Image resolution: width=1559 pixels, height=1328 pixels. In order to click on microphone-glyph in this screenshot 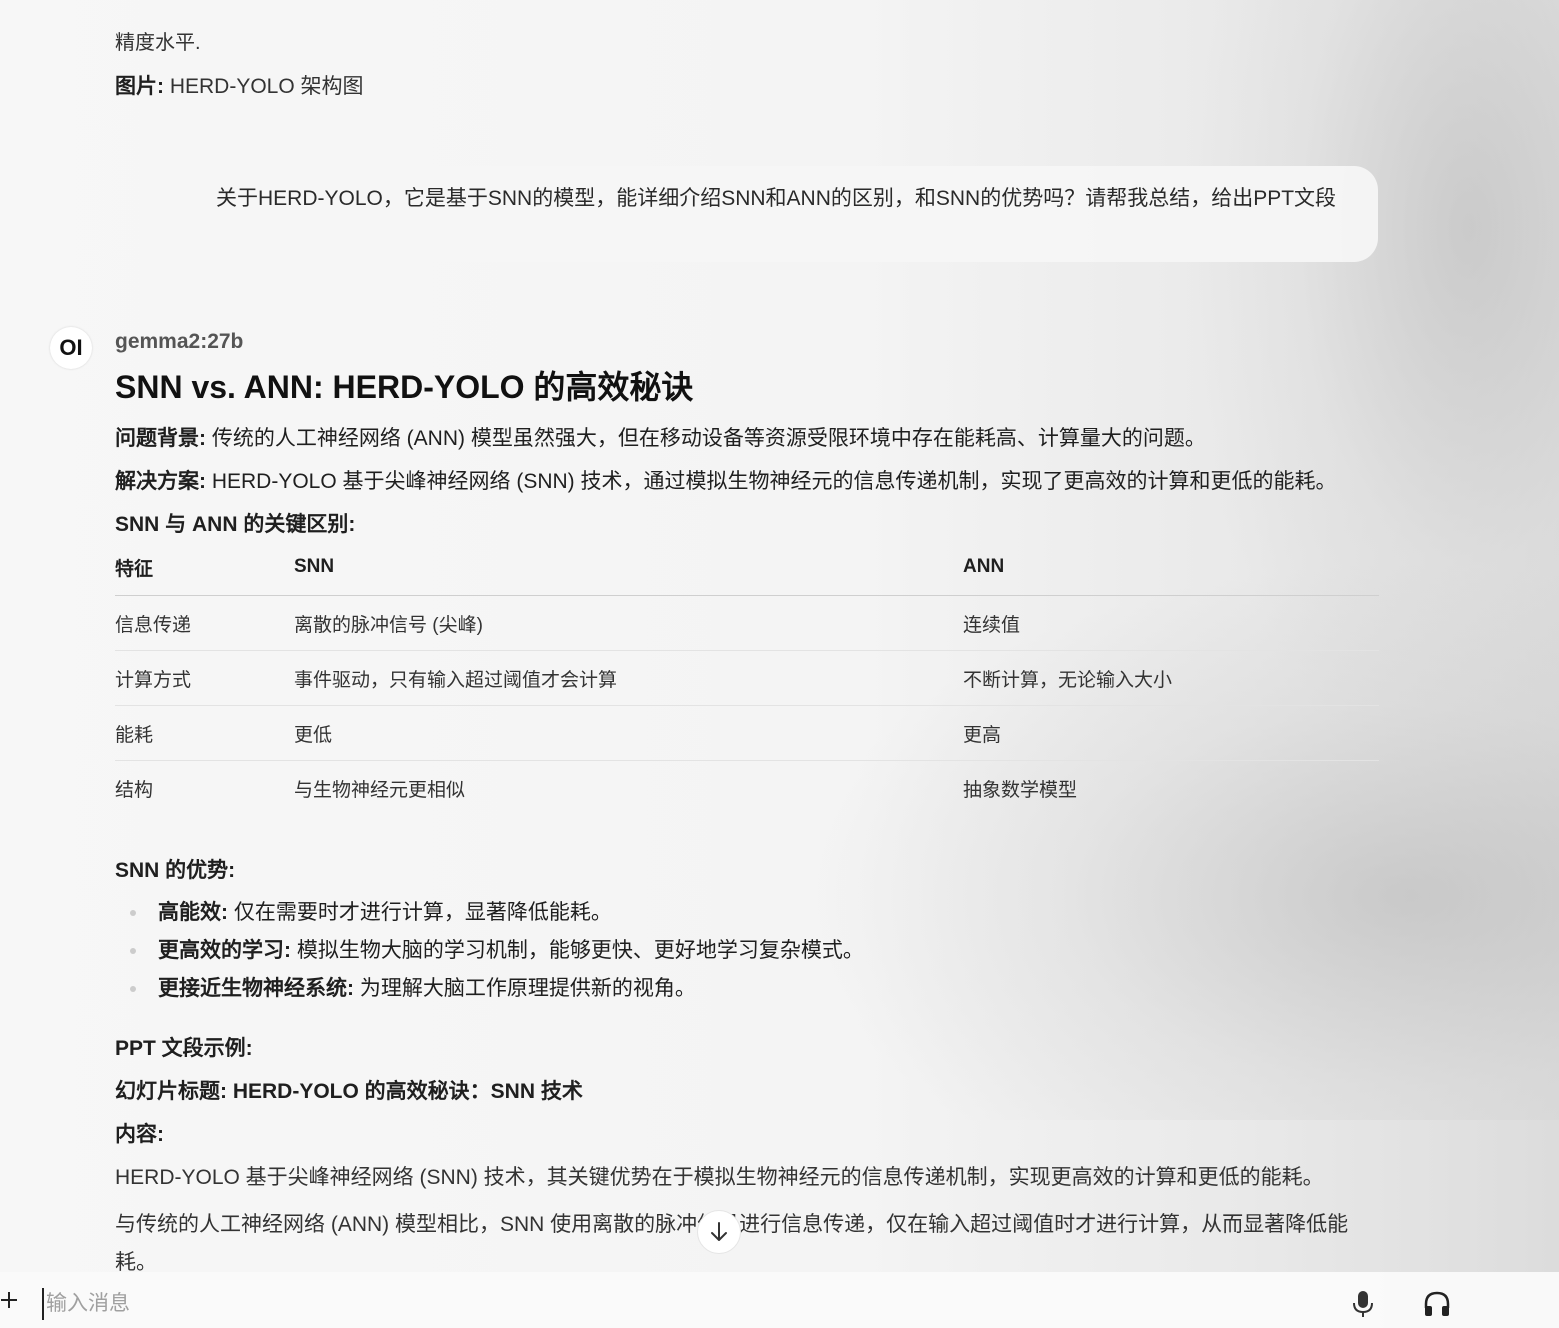, I will do `click(1363, 1304)`.